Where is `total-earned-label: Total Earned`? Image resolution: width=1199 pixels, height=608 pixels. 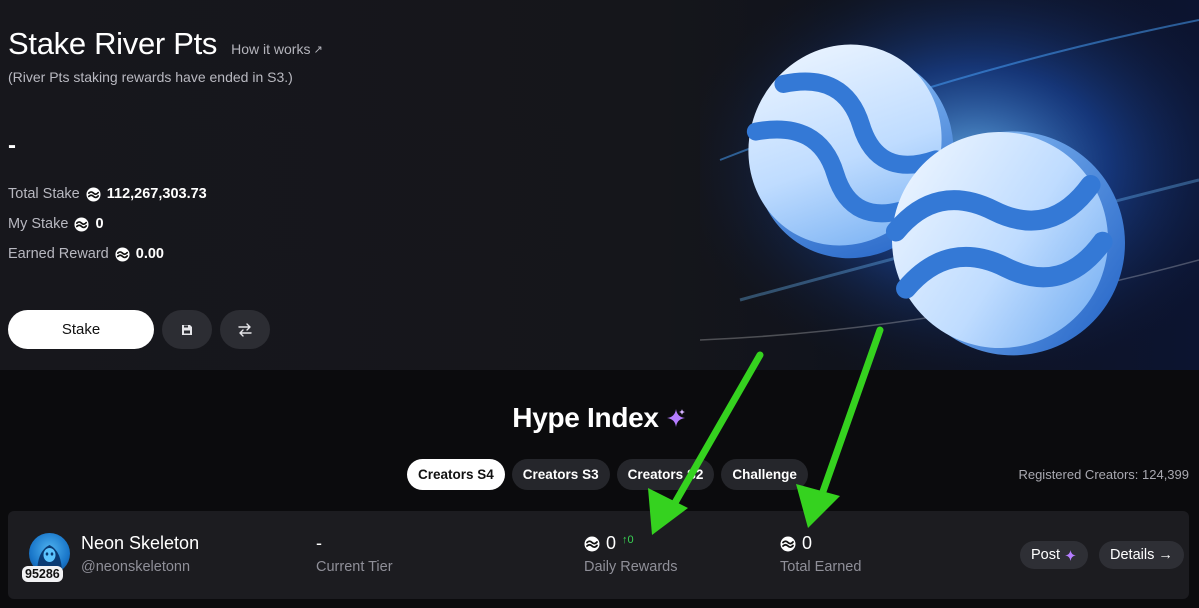
total-earned-label: Total Earned is located at coordinates (821, 567).